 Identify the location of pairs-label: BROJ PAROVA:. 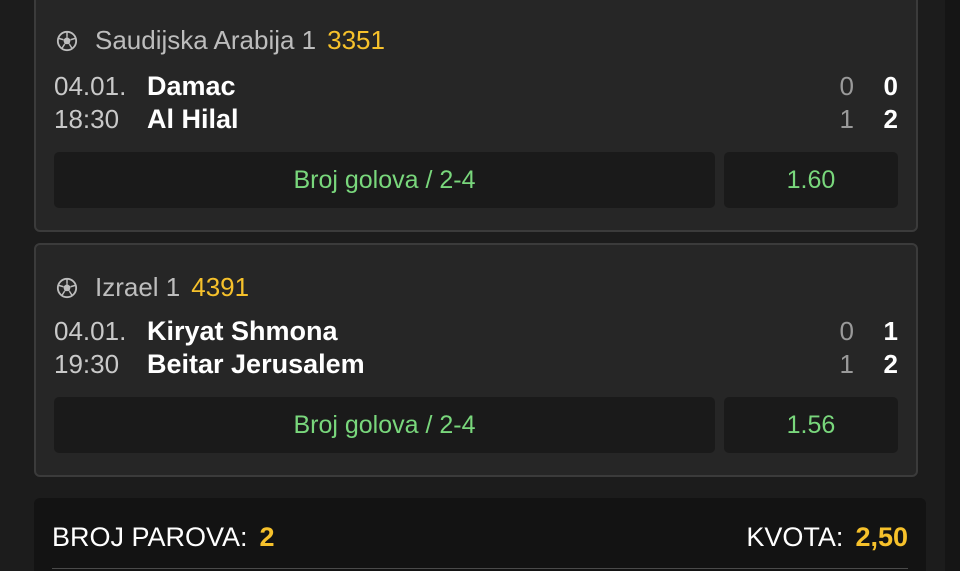
(150, 537).